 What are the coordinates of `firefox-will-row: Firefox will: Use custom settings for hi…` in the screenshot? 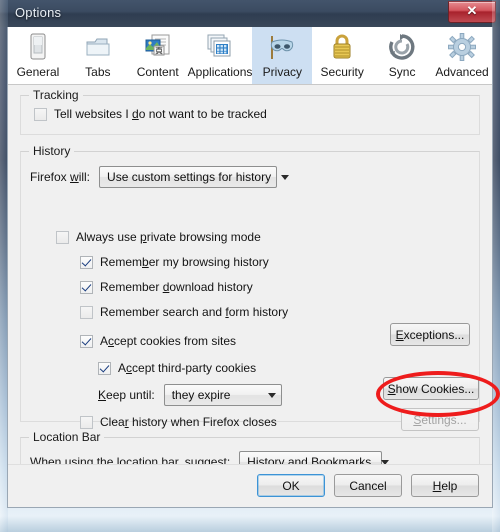 It's located at (160, 177).